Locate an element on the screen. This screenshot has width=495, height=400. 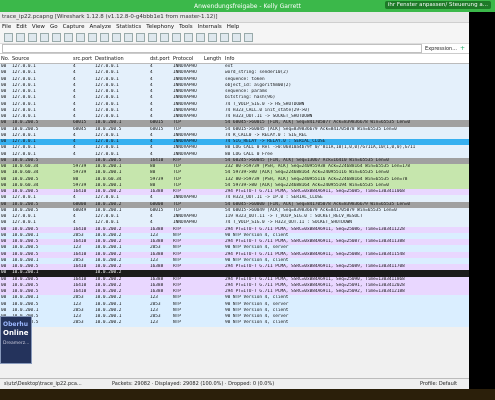
menu-go: Go is located at coordinates (54, 27).